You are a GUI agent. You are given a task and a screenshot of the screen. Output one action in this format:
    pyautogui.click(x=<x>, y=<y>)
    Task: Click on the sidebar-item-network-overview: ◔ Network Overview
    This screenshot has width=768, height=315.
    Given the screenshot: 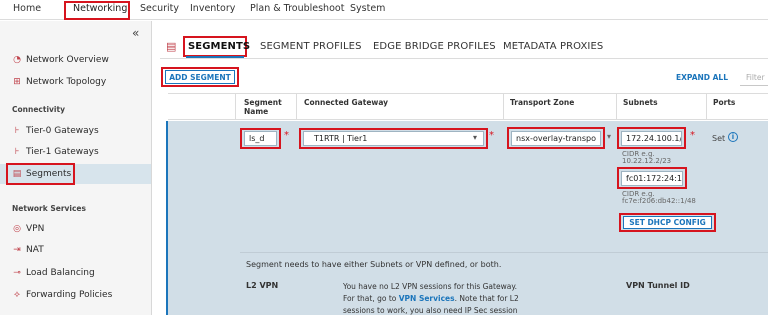 What is the action you would take?
    pyautogui.click(x=75, y=60)
    